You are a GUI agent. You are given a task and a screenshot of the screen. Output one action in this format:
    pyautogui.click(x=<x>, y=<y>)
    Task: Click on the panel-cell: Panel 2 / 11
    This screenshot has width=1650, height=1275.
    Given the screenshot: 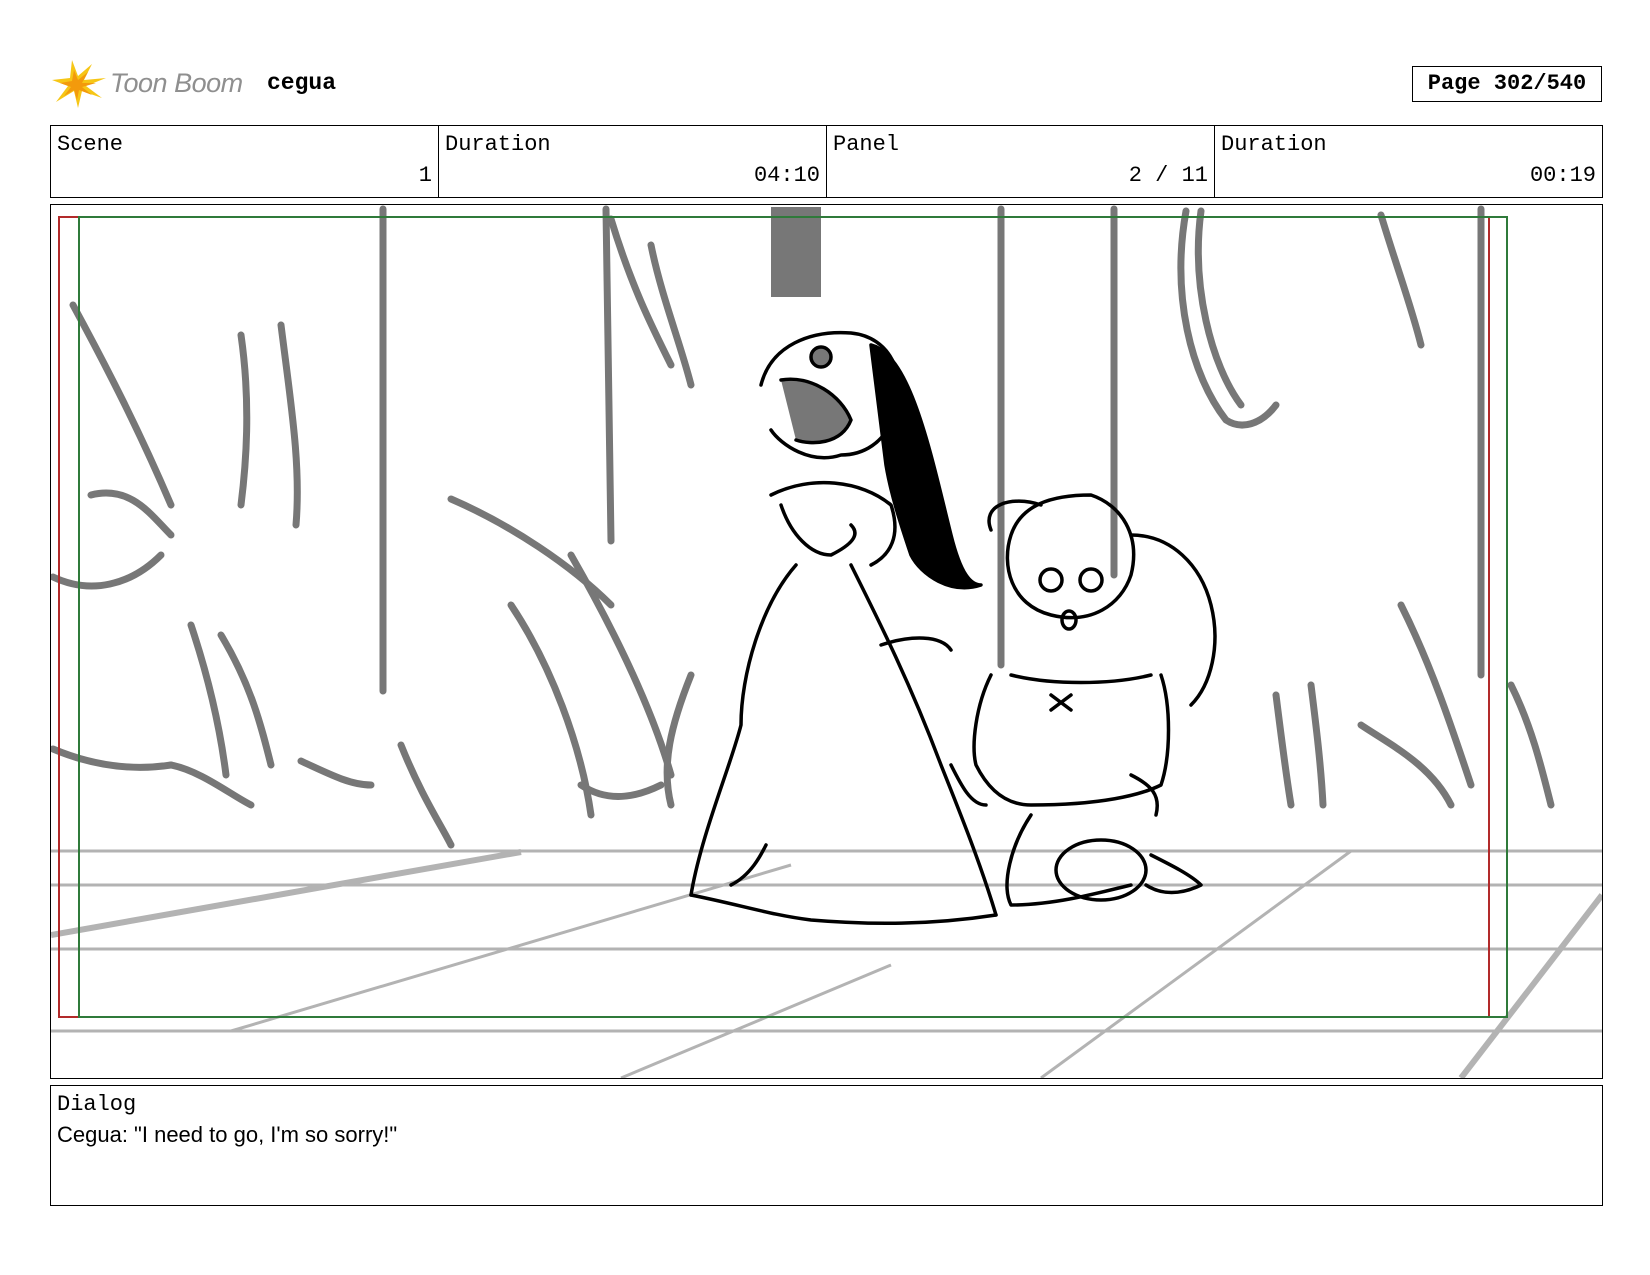 What is the action you would take?
    pyautogui.click(x=1021, y=161)
    